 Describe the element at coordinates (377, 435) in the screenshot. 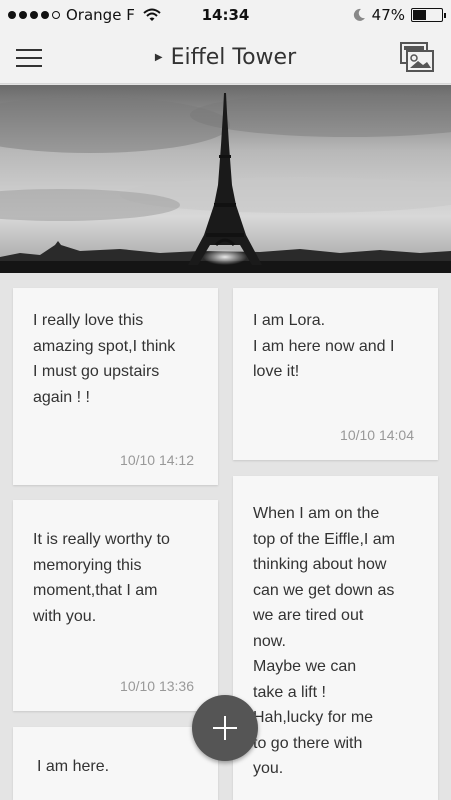

I see `message-timestamp: 10/10 14:04` at that location.